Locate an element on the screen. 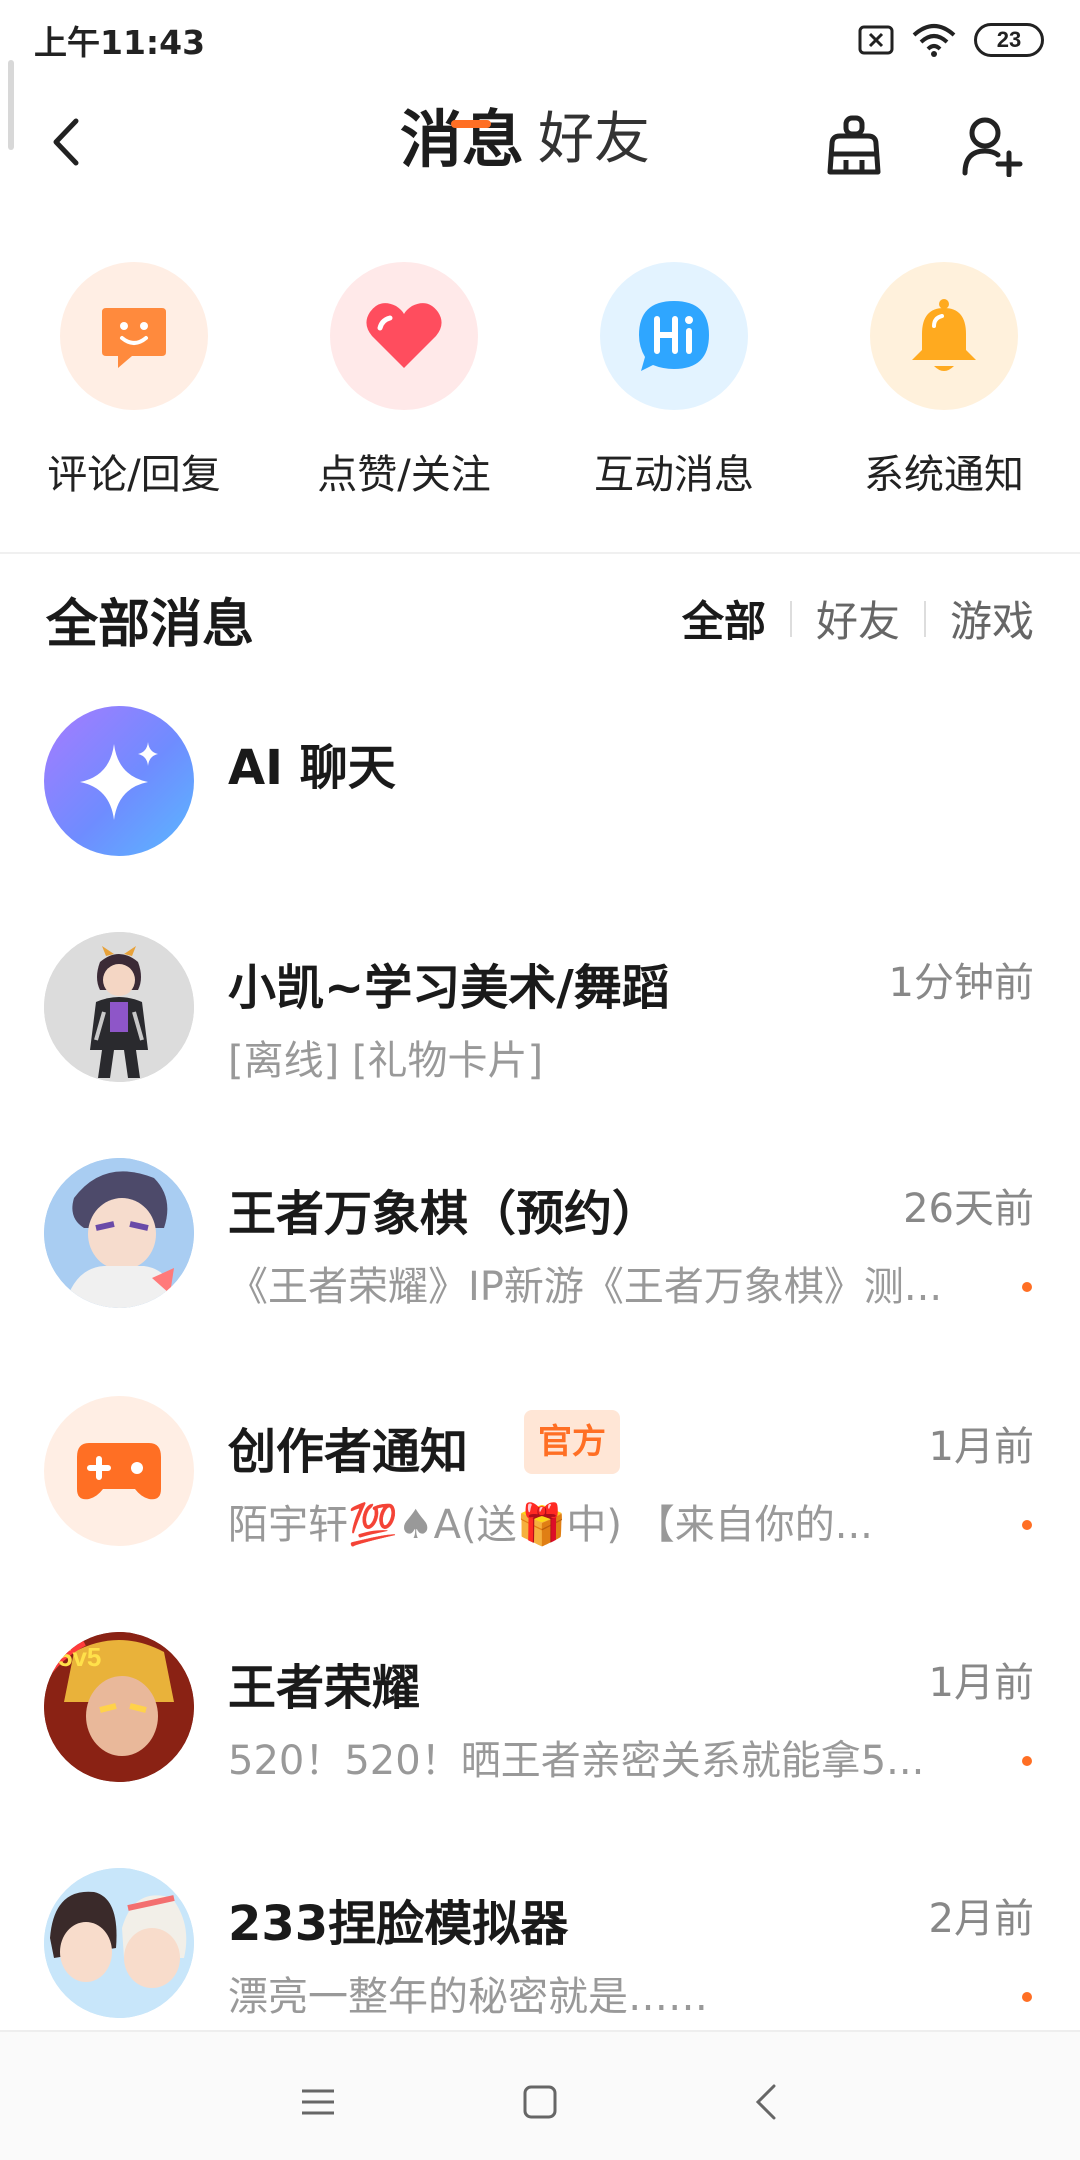  chevron-left-icon is located at coordinates (66, 142).